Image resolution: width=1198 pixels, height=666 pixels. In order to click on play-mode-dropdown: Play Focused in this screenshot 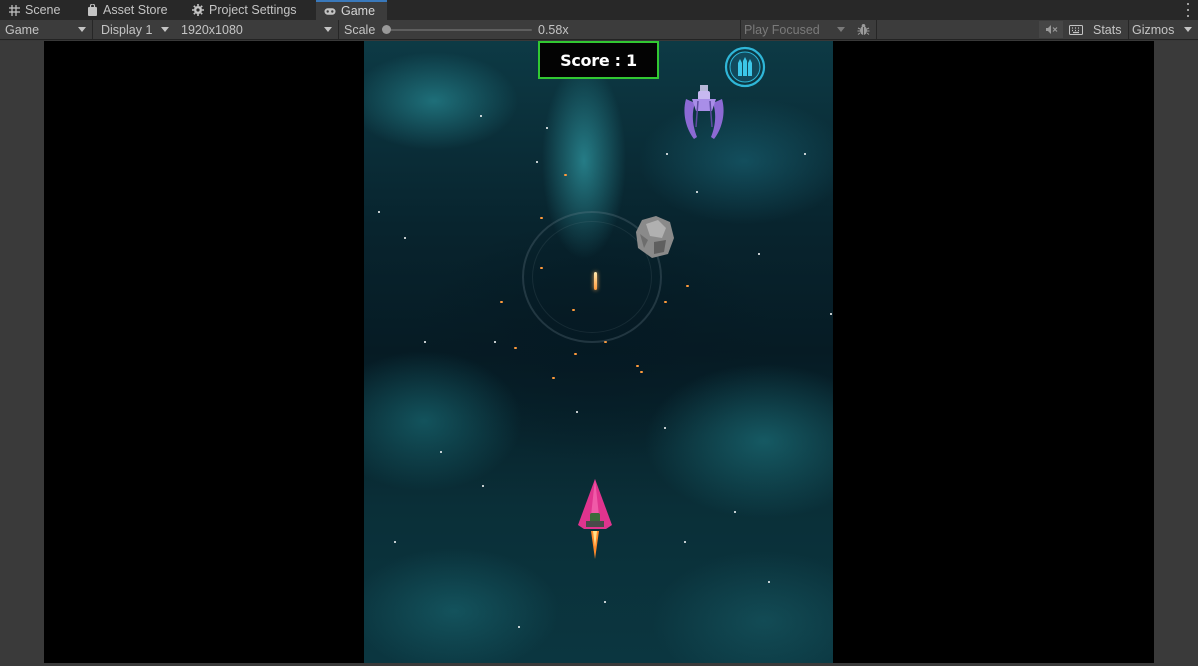, I will do `click(796, 29)`.